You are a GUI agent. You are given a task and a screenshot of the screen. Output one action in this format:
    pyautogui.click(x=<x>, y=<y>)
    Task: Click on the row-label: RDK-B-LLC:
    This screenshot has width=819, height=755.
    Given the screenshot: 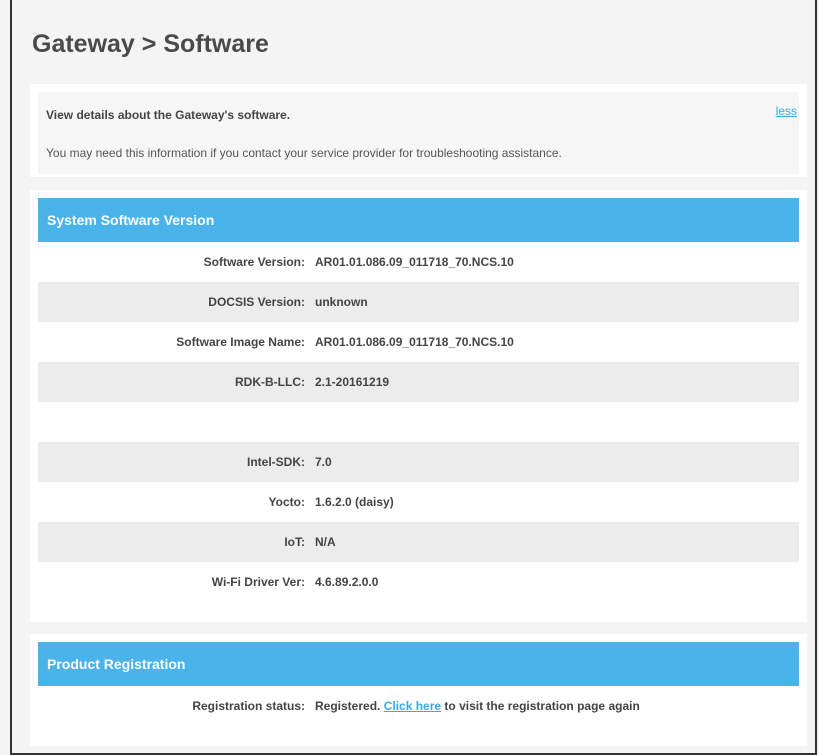 What is the action you would take?
    pyautogui.click(x=270, y=382)
    